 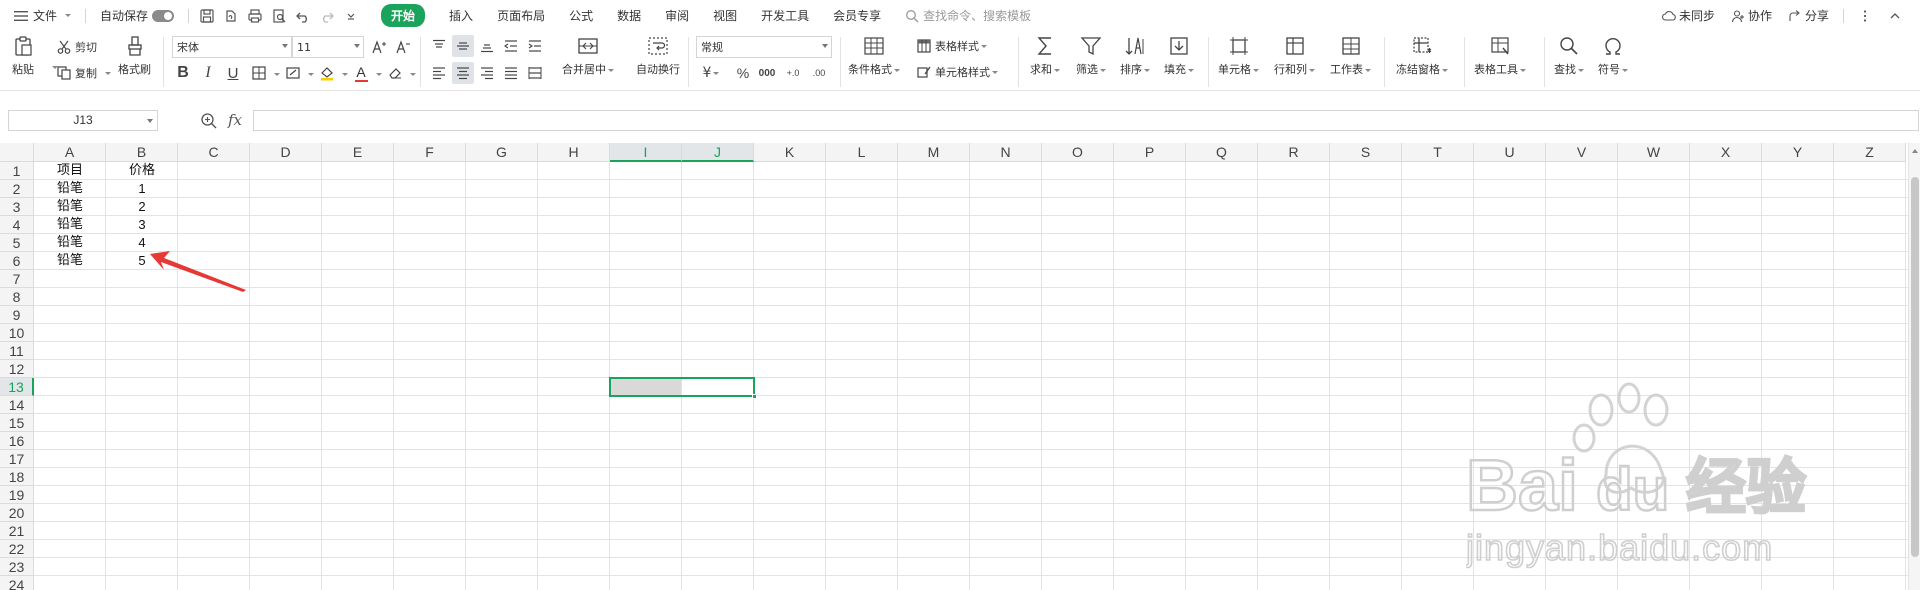 I want to click on column-header-o: O, so click(x=1078, y=152).